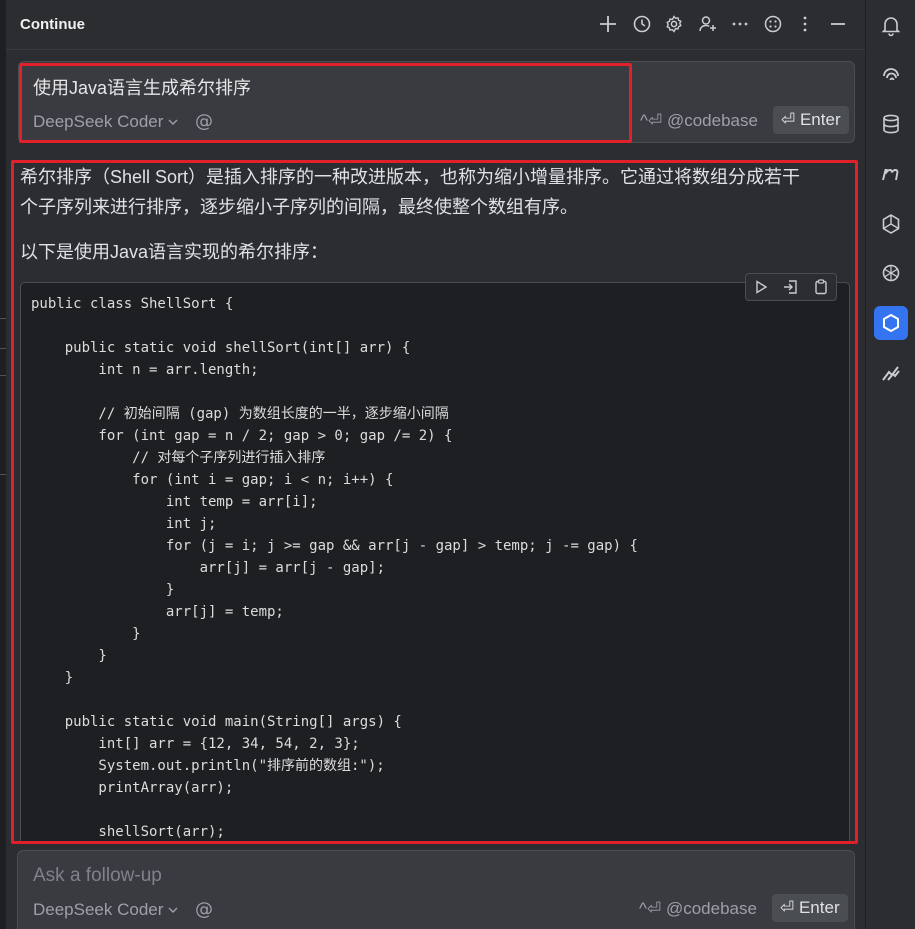 This screenshot has height=929, width=915. What do you see at coordinates (708, 24) in the screenshot?
I see `add-user-icon` at bounding box center [708, 24].